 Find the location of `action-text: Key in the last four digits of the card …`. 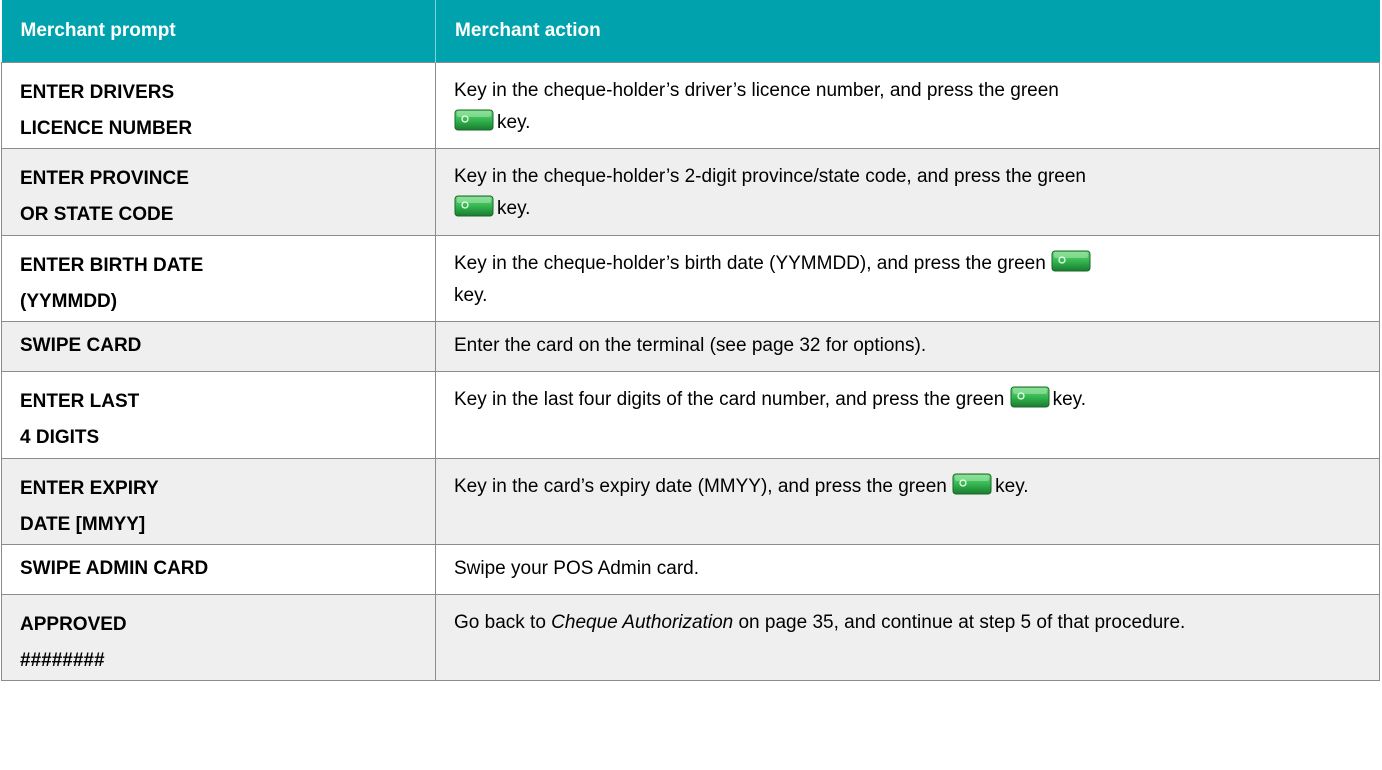

action-text: Key in the last four digits of the card … is located at coordinates (729, 399).